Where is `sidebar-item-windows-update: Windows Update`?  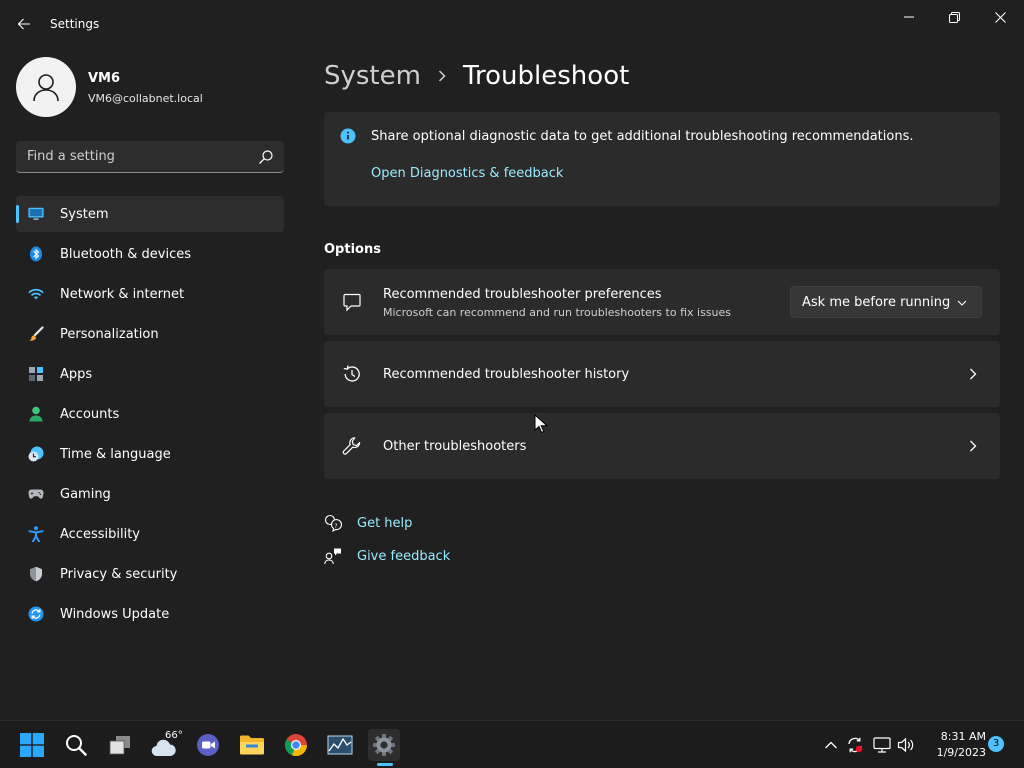 sidebar-item-windows-update: Windows Update is located at coordinates (150, 614).